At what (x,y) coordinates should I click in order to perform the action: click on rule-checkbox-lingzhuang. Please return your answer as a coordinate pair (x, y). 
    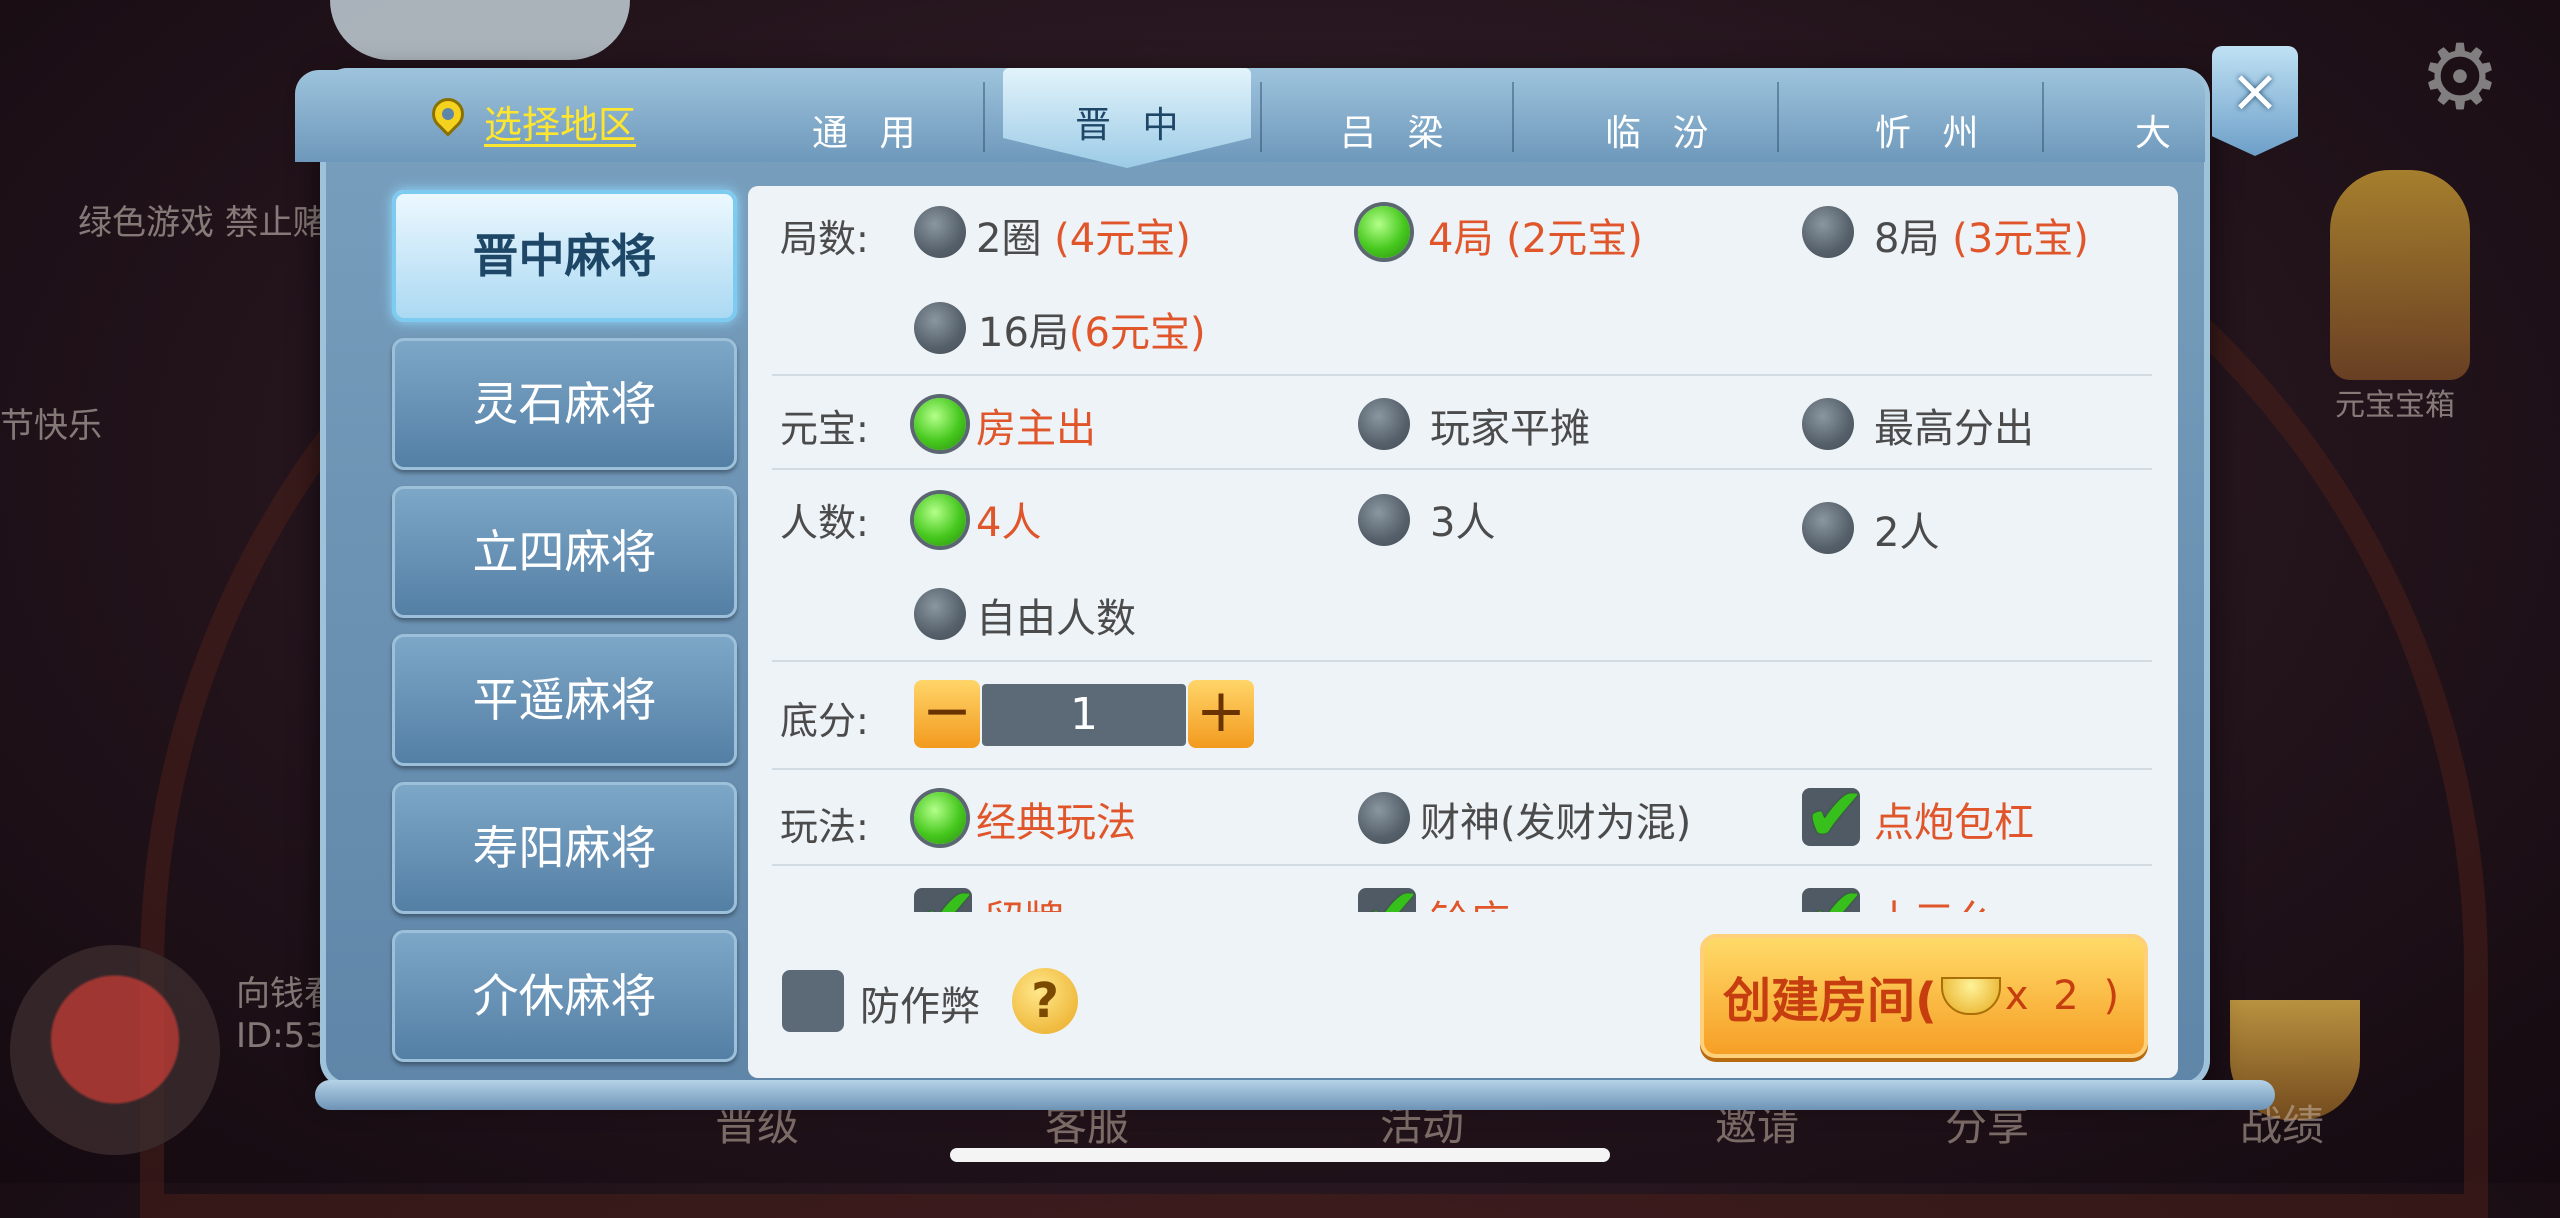
    Looking at the image, I should click on (1390, 895).